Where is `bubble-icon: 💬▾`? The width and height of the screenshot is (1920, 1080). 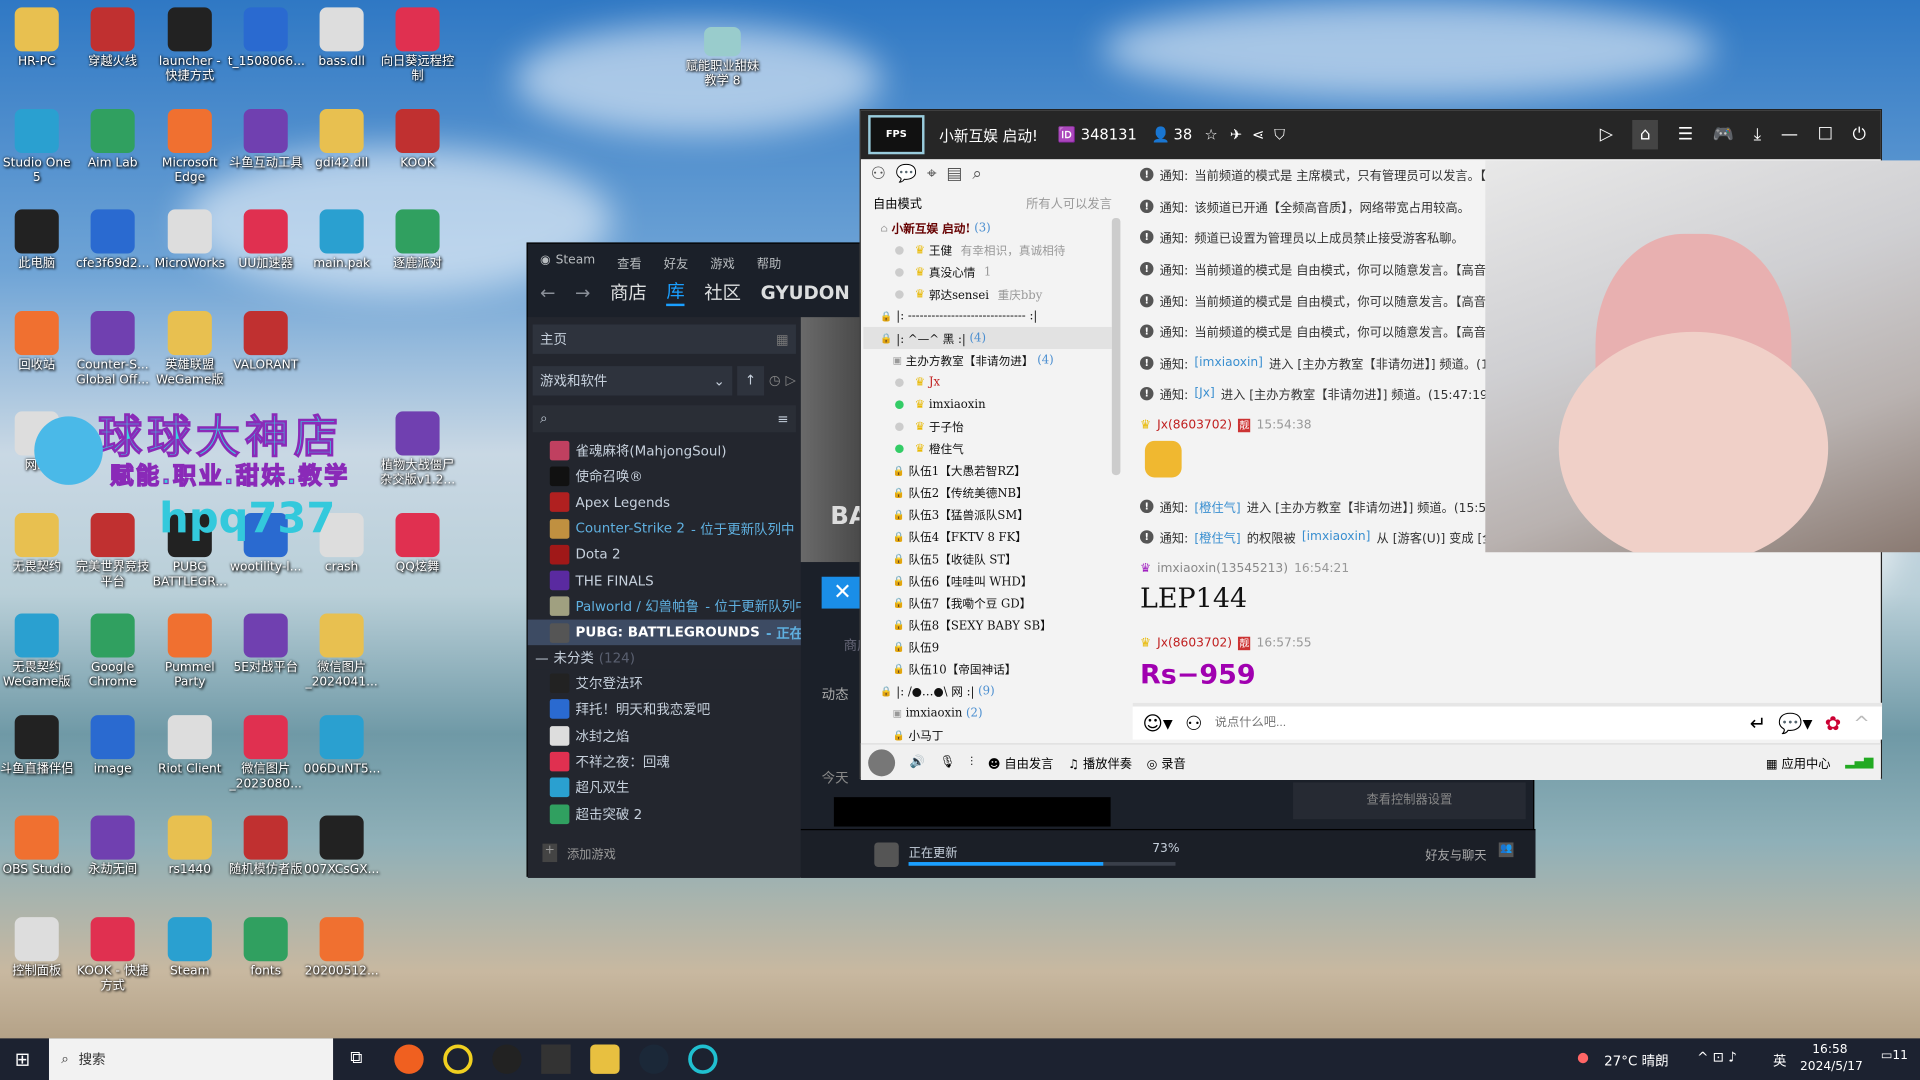
bubble-icon: 💬▾ is located at coordinates (1795, 722).